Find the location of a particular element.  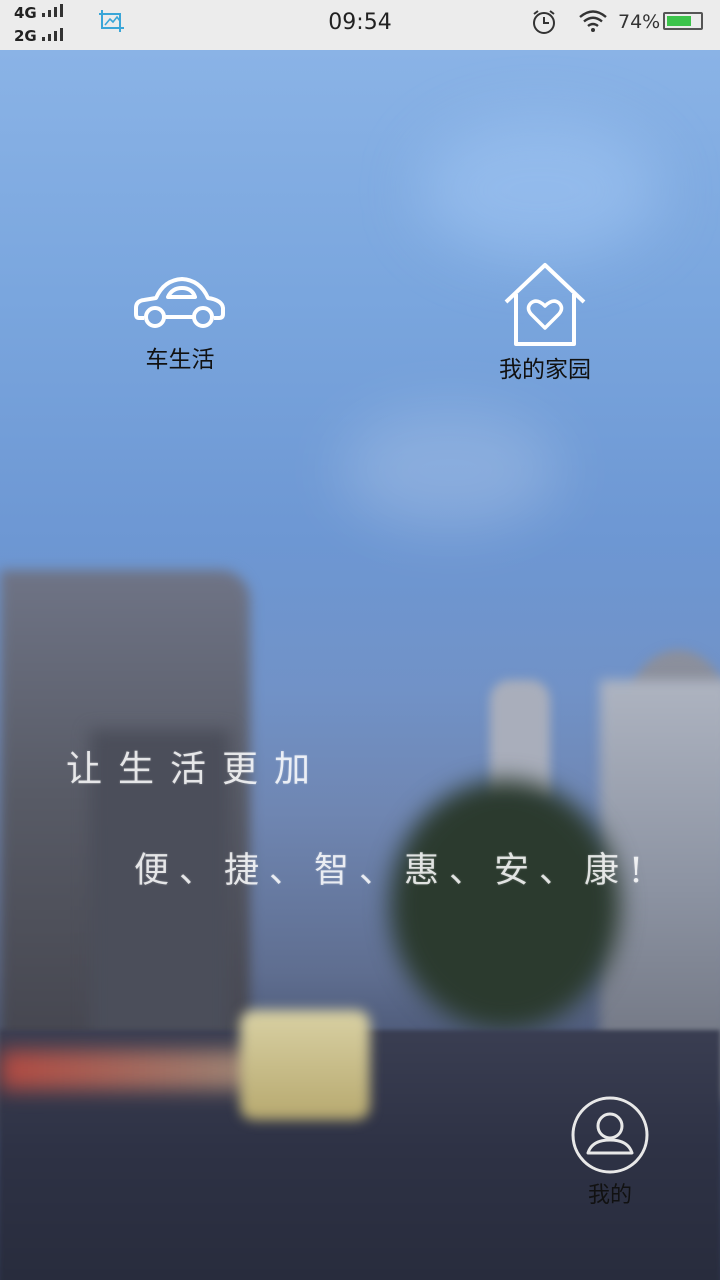

my-home-label: 我的家园 is located at coordinates (545, 370).